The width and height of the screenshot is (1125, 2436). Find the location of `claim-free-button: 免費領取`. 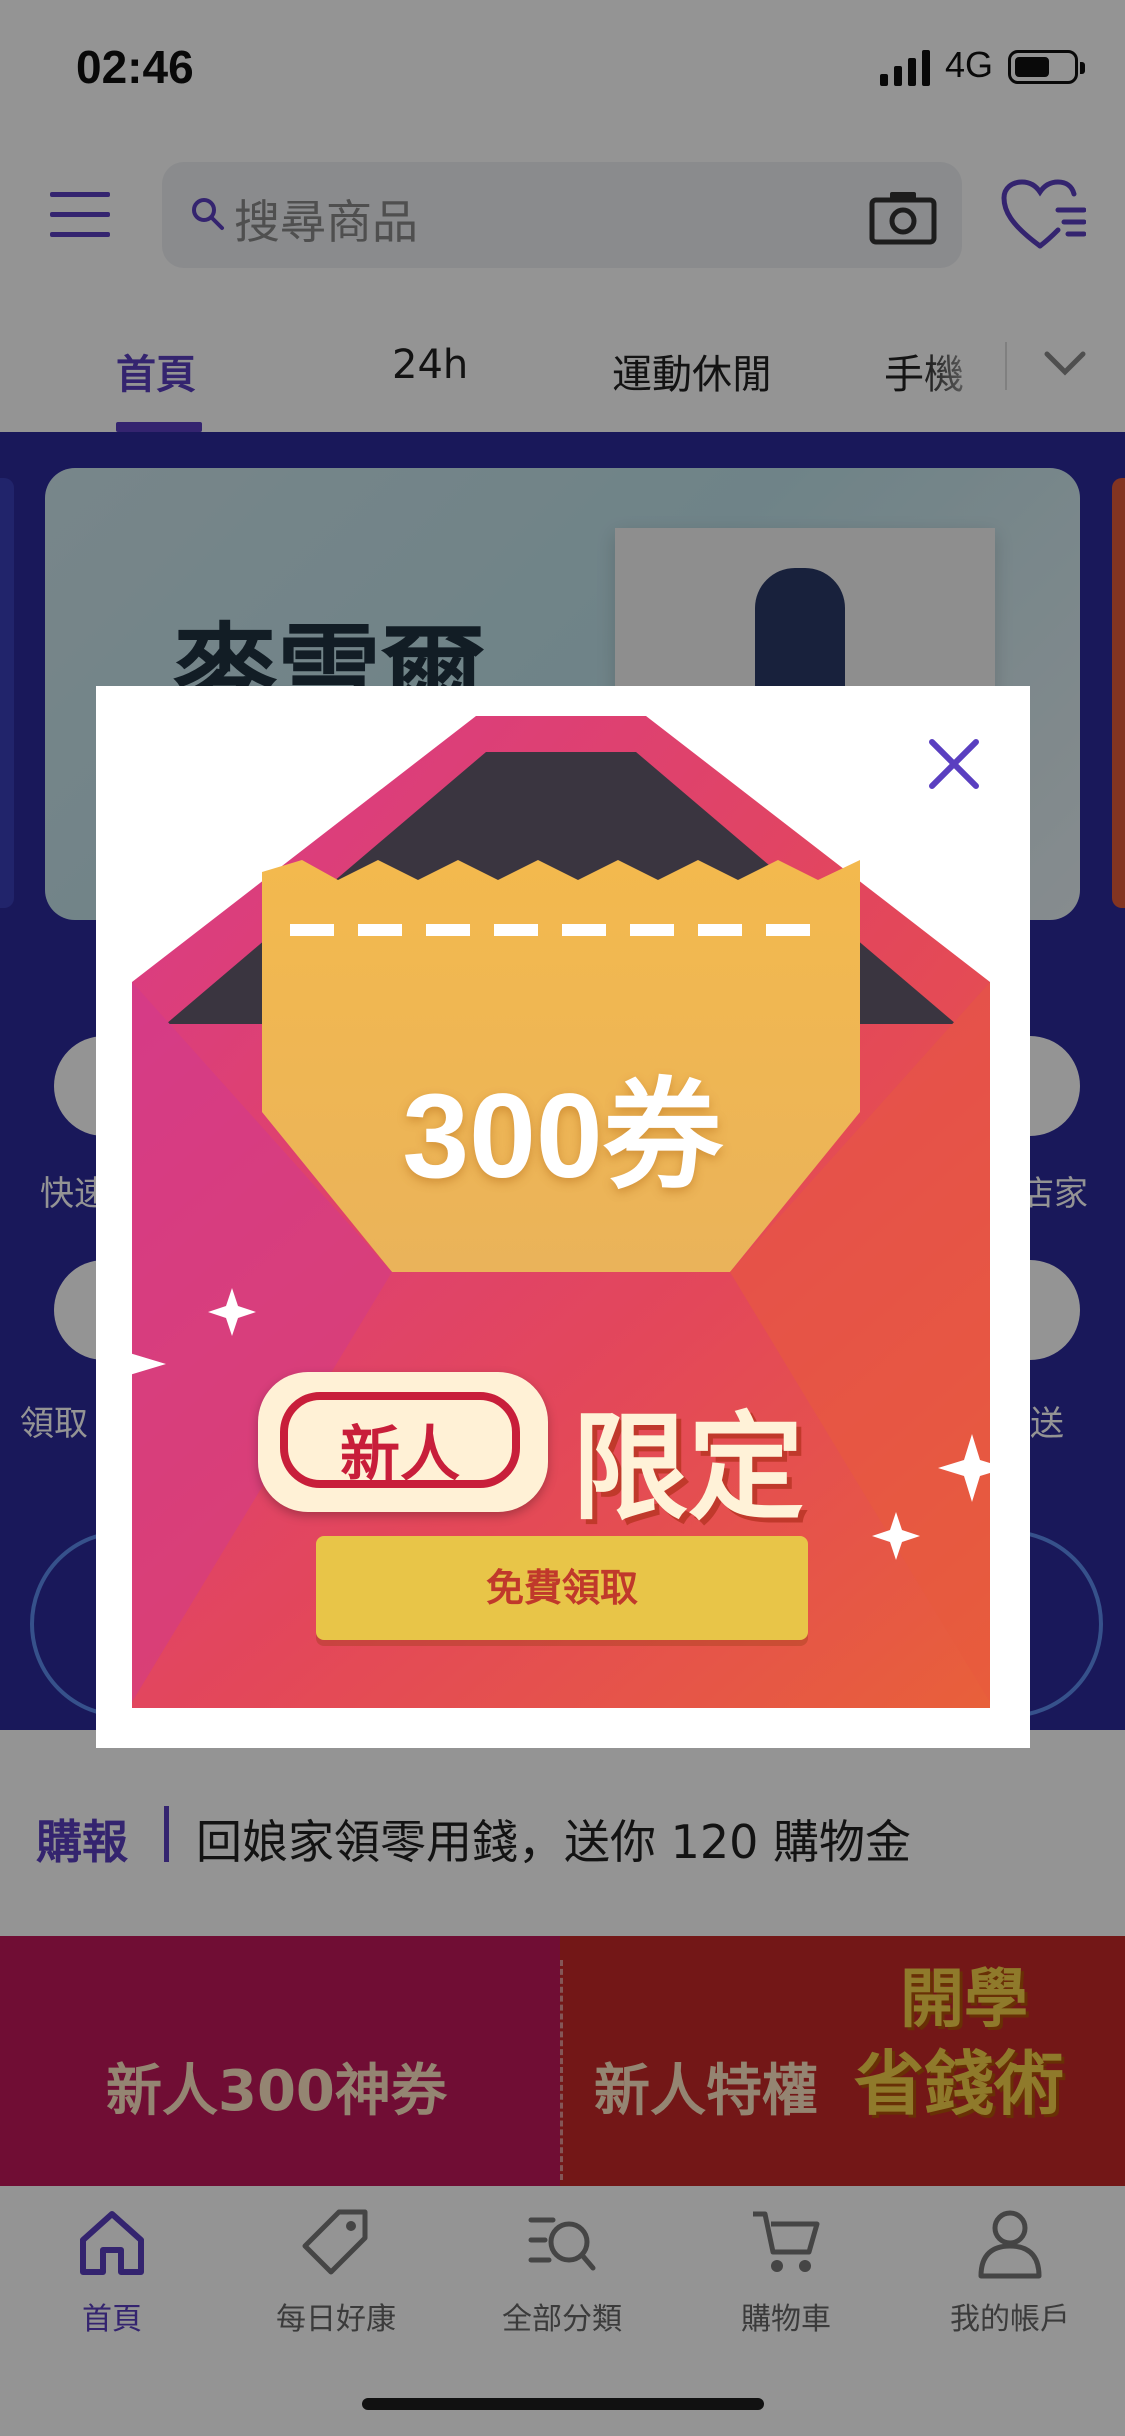

claim-free-button: 免費領取 is located at coordinates (562, 1588).